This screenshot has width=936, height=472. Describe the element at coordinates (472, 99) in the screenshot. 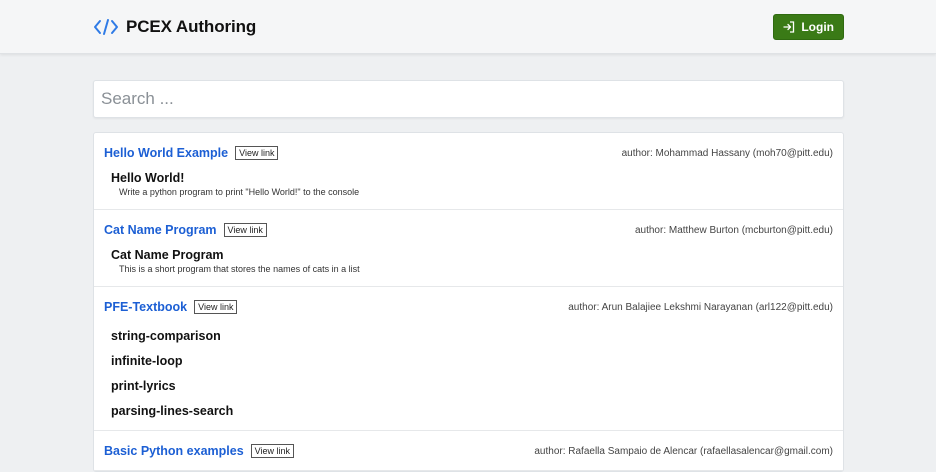

I see `search-input` at that location.